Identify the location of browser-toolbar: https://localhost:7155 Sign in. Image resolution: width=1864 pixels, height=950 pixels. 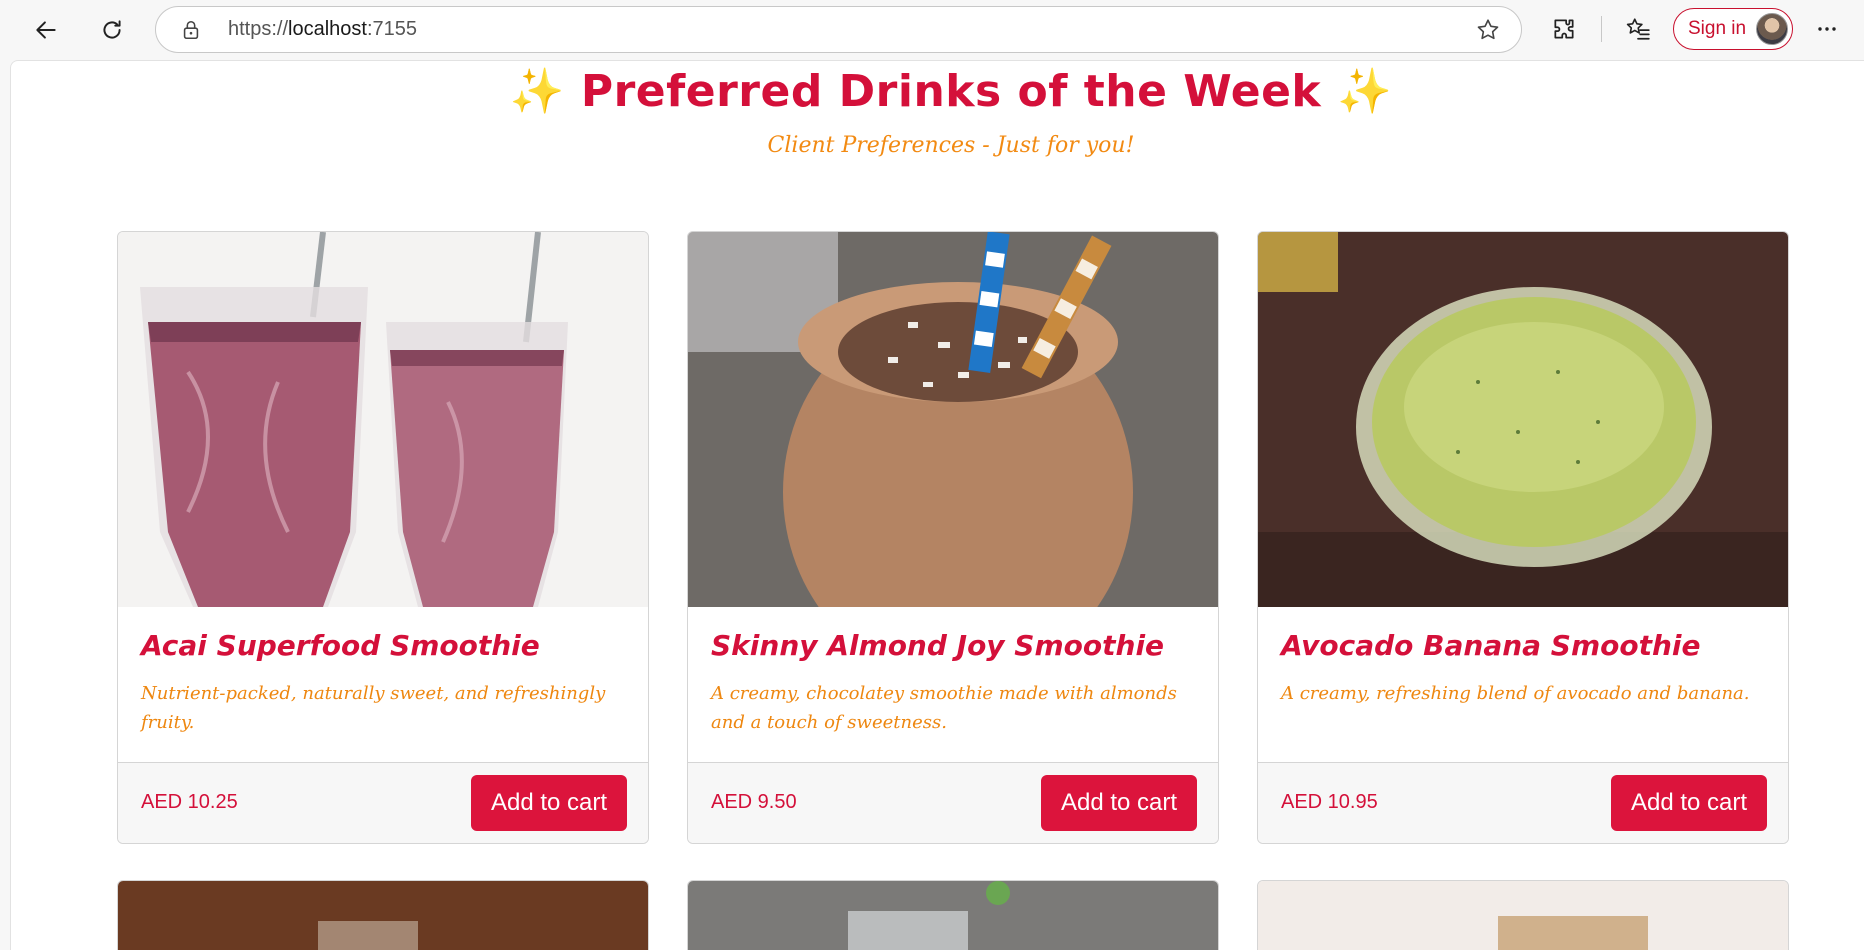
(932, 30).